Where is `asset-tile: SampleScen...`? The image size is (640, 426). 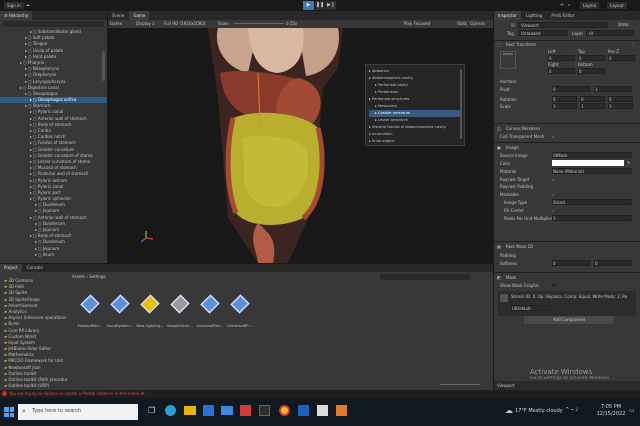
asset-tile: SampleScen... is located at coordinates (180, 314).